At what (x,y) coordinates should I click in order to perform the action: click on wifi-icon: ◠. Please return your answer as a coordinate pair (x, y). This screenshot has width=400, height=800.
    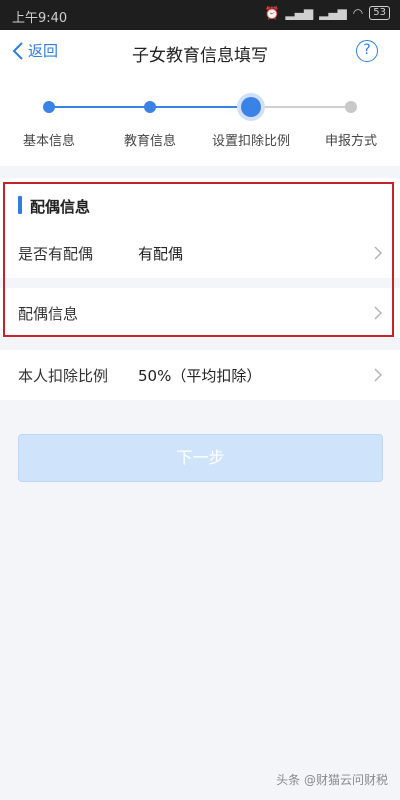
    Looking at the image, I should click on (358, 13).